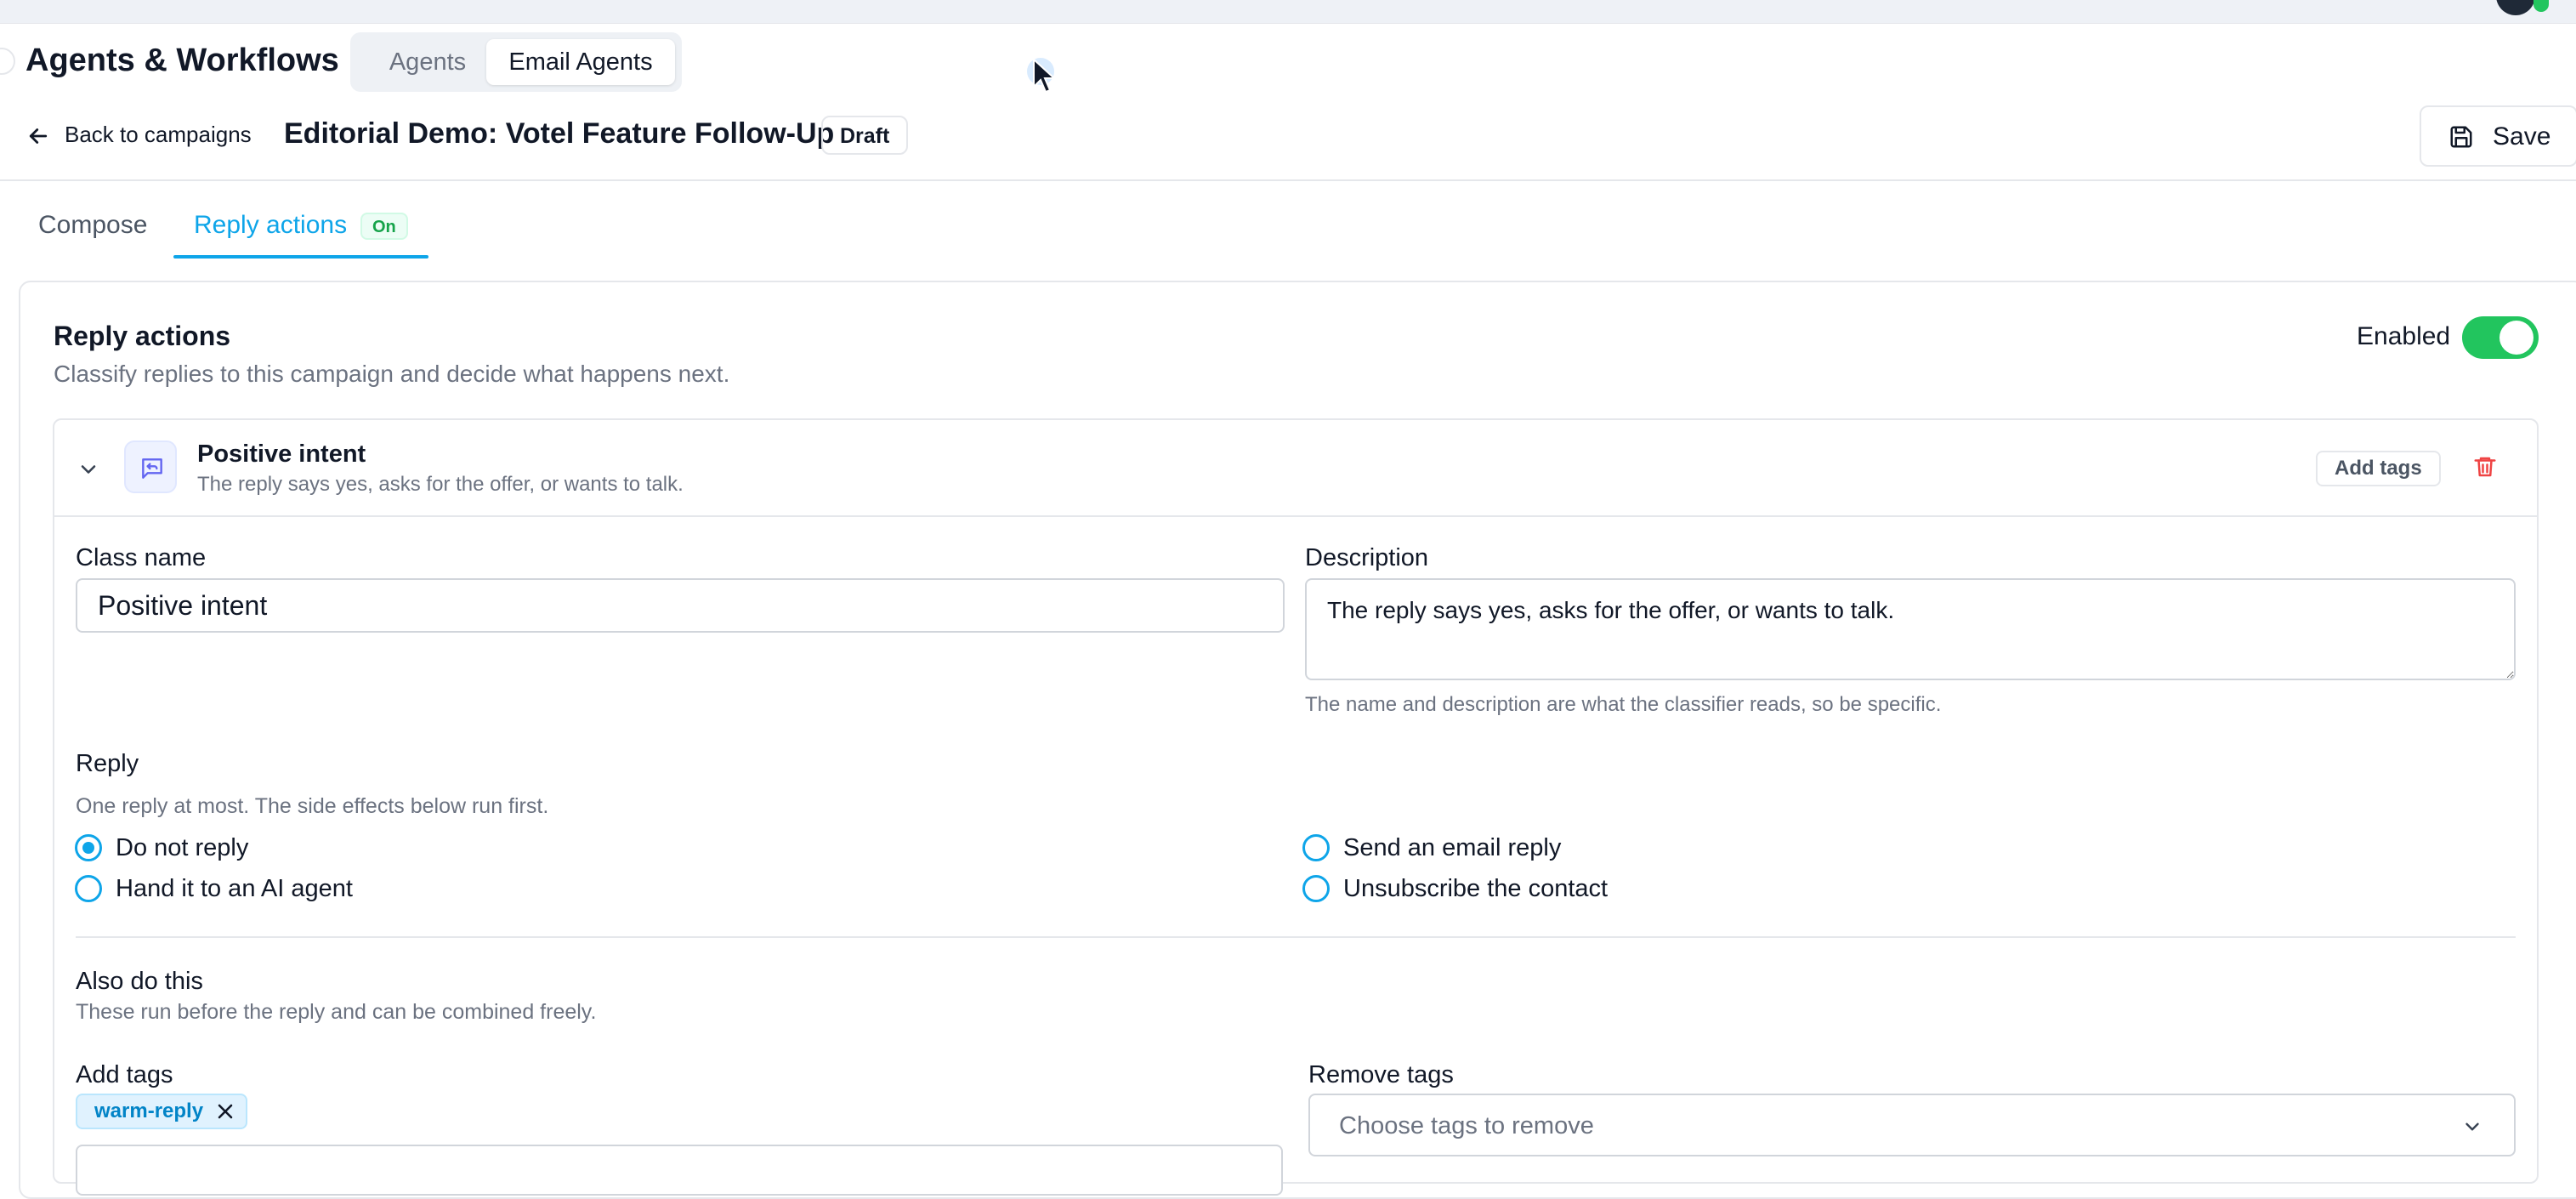 The height and width of the screenshot is (1199, 2576). Describe the element at coordinates (1467, 1125) in the screenshot. I see `remove-tags-placeholder: Choose tags to remove` at that location.